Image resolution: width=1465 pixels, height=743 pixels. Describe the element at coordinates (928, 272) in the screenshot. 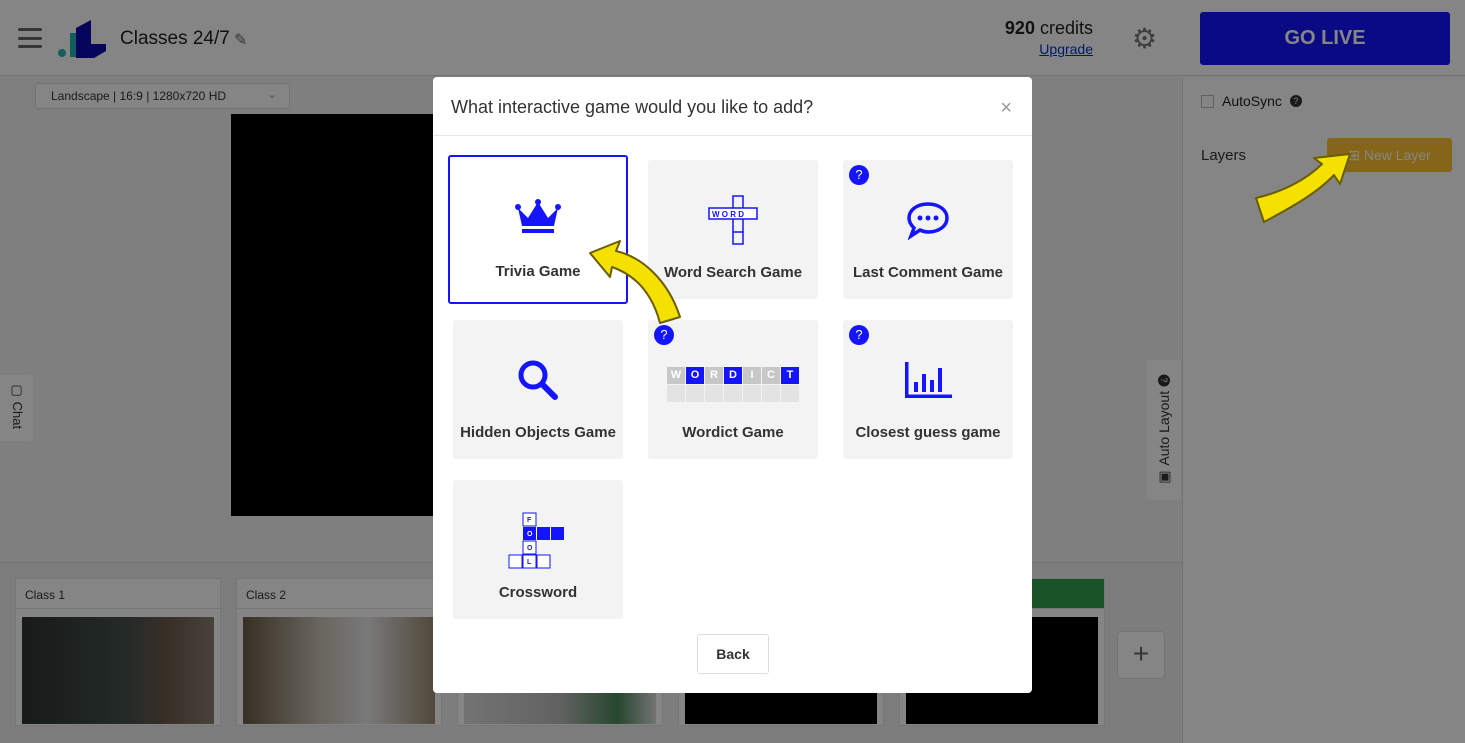

I see `game-name: Last Comment Game` at that location.